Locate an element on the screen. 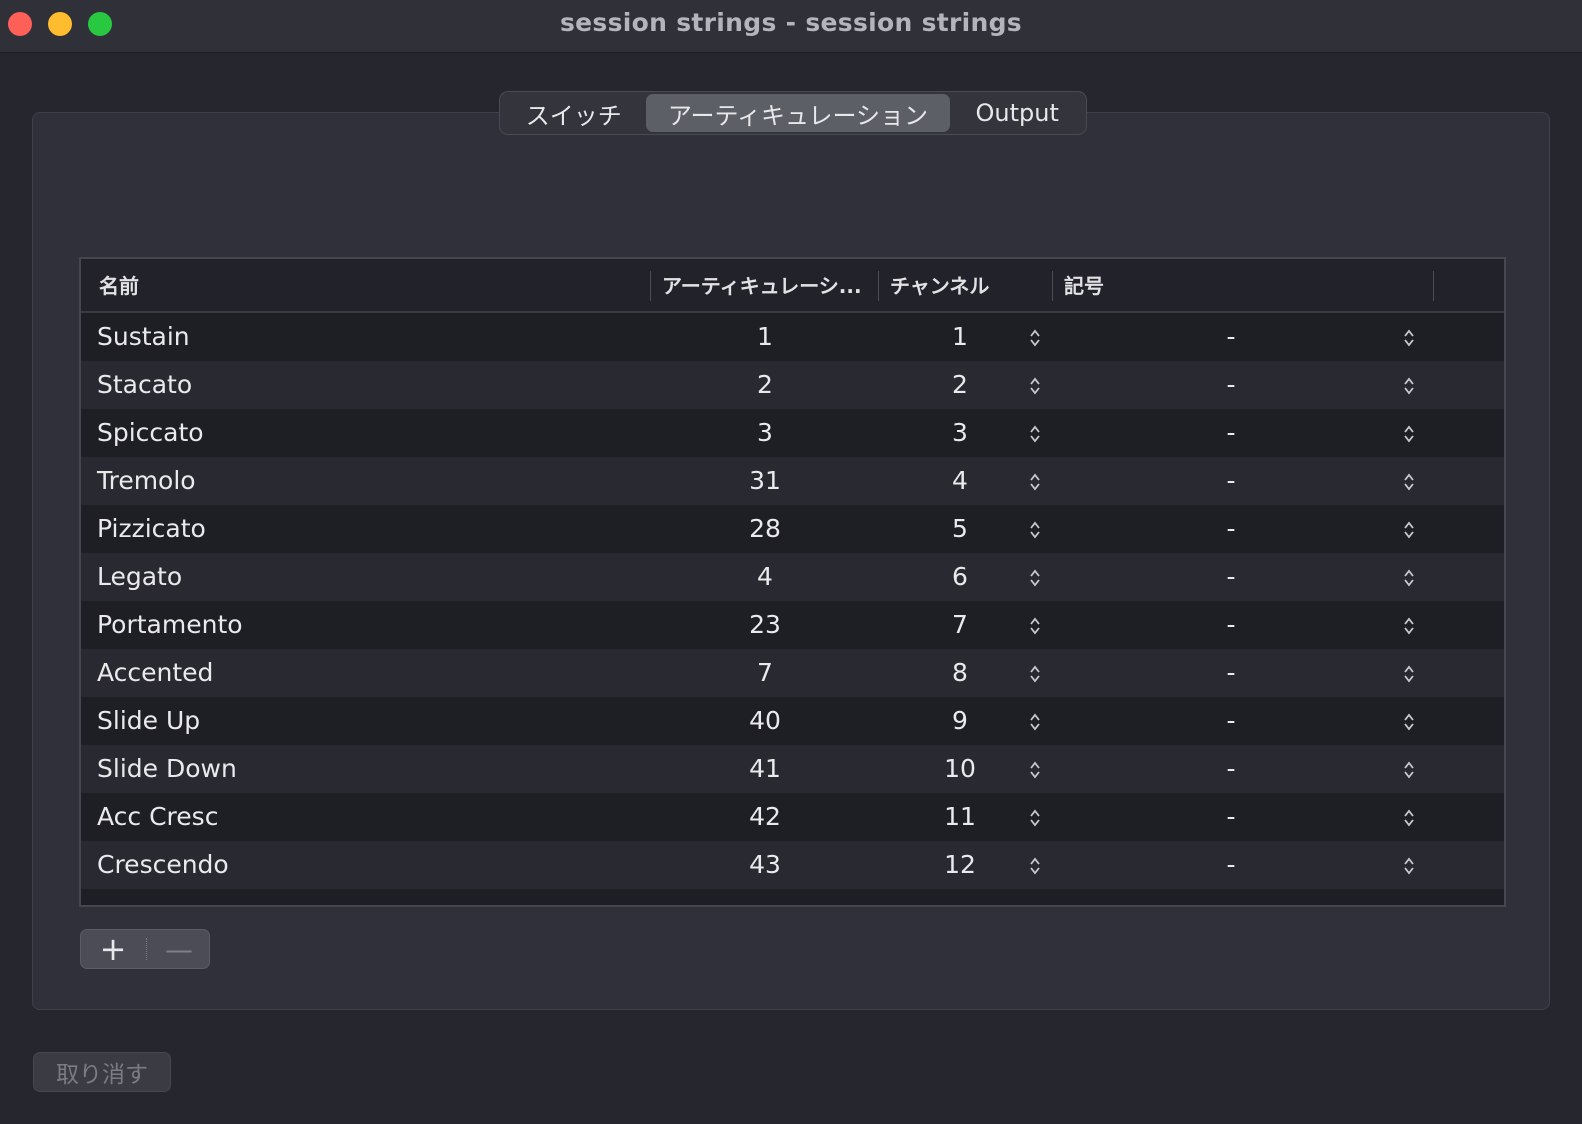  cell-name: Accented is located at coordinates (155, 673).